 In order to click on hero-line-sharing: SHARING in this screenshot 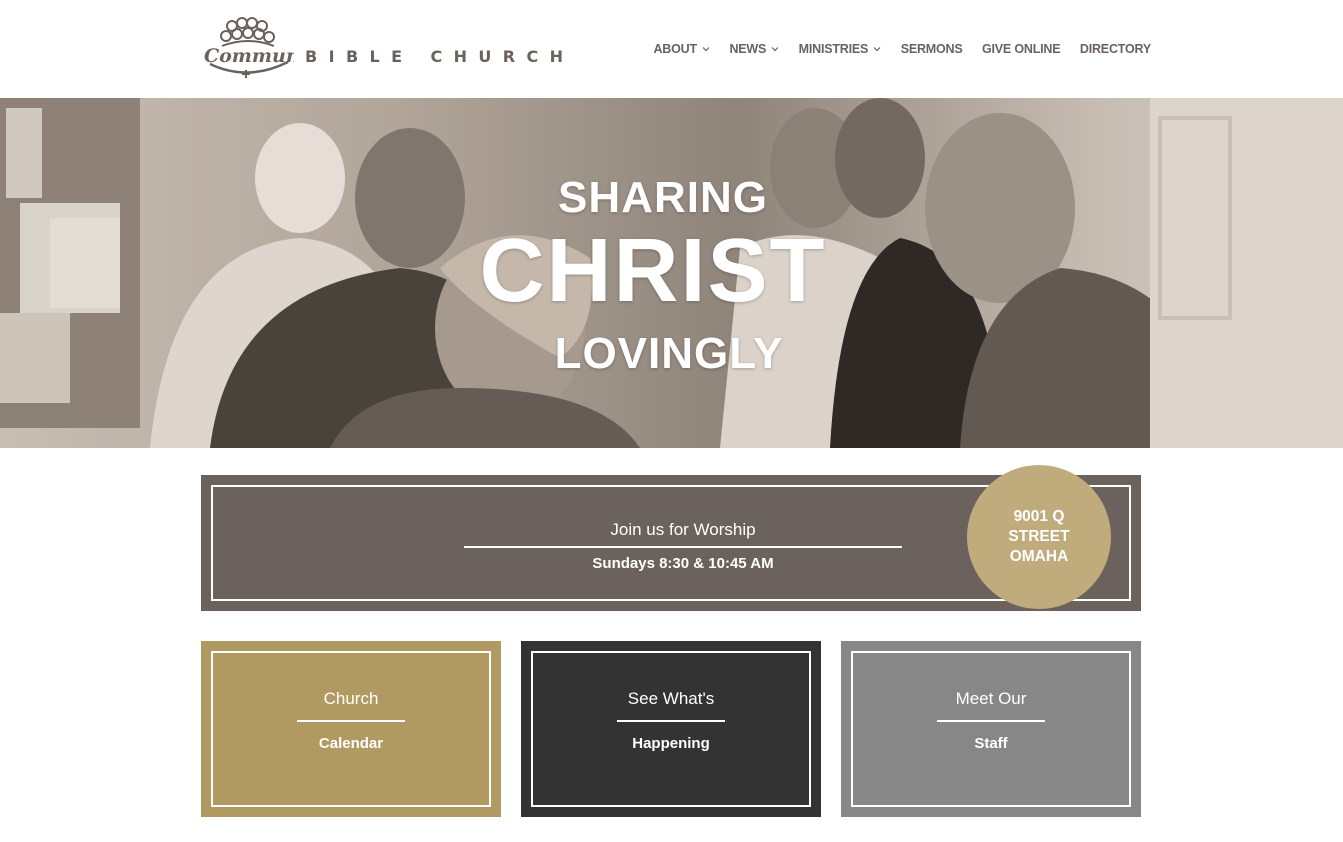, I will do `click(663, 197)`.